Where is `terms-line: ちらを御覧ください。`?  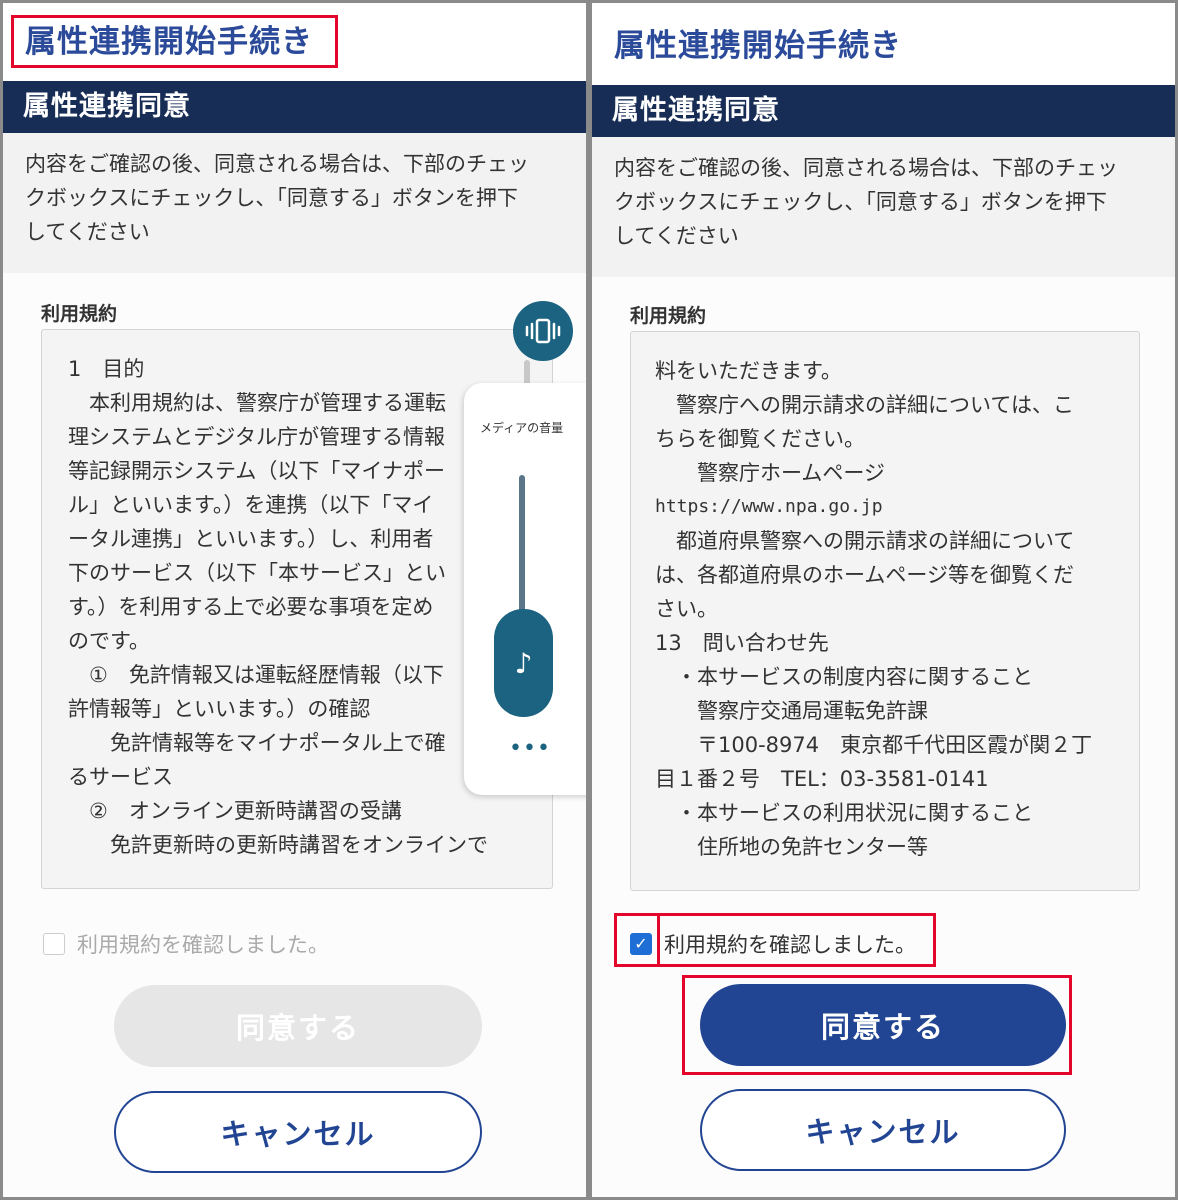
terms-line: ちらを御覧ください。 is located at coordinates (760, 439).